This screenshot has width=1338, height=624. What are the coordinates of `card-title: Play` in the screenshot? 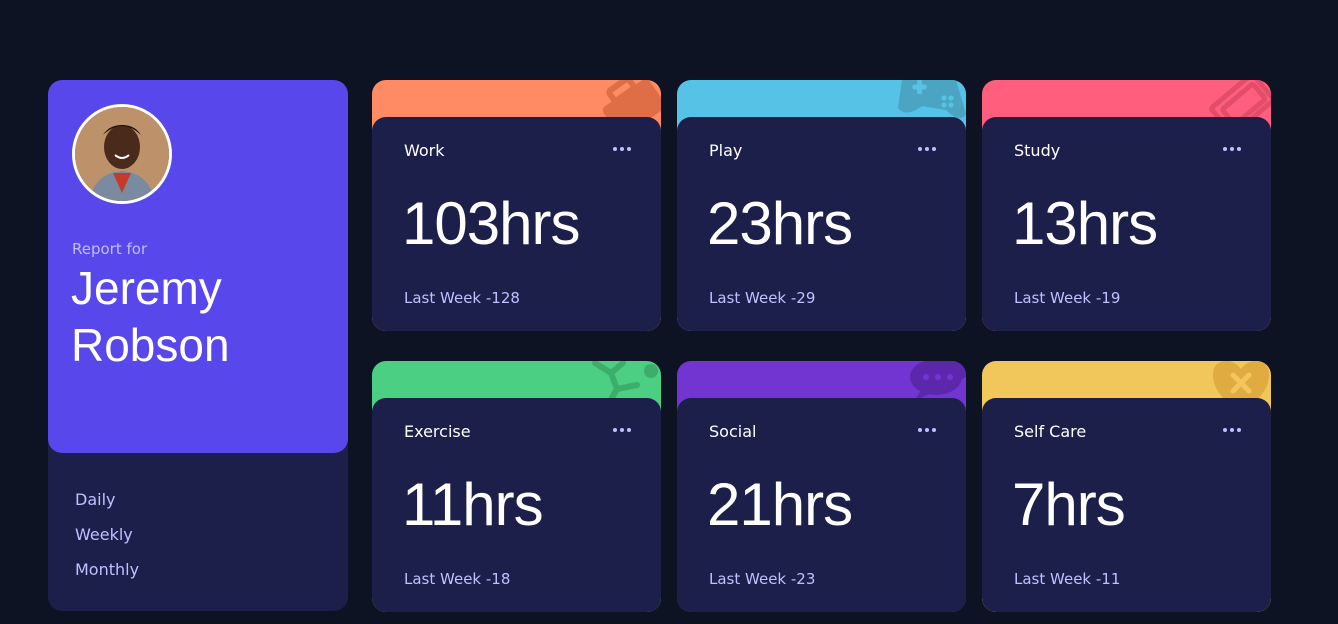 It's located at (726, 150).